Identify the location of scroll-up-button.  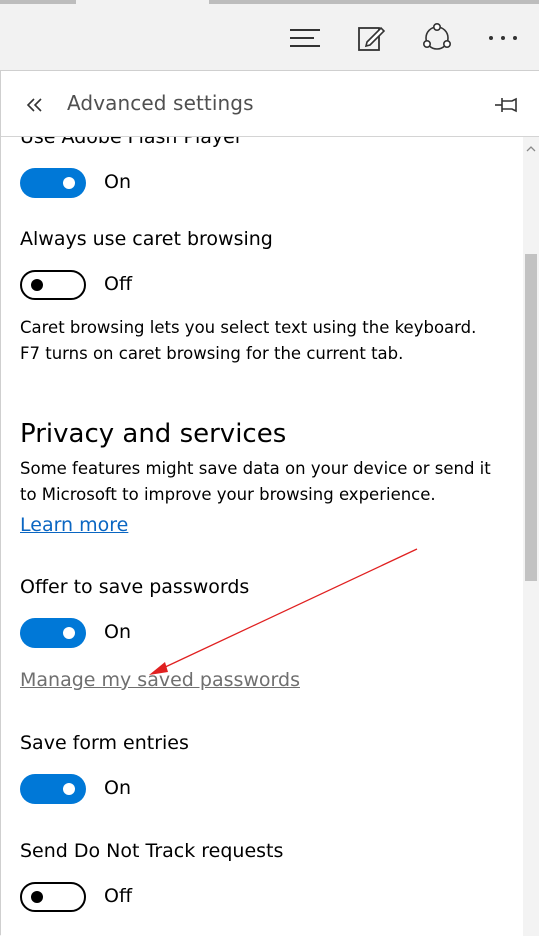
(531, 149).